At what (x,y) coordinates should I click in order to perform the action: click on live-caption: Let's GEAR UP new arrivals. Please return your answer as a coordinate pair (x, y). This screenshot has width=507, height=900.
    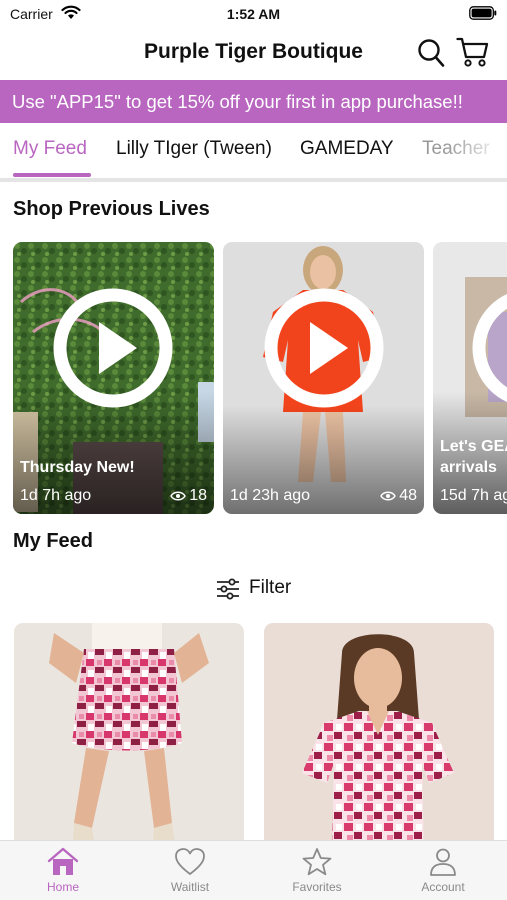
    Looking at the image, I should click on (473, 457).